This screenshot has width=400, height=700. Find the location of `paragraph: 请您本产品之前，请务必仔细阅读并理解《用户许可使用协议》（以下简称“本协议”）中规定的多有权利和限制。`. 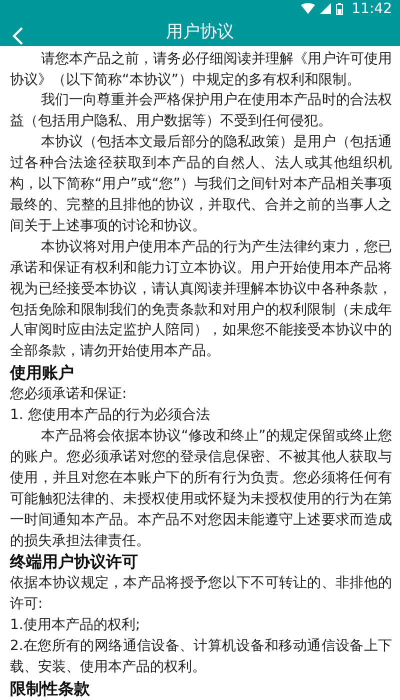

paragraph: 请您本产品之前，请务必仔细阅读并理解《用户许可使用协议》（以下简称“本协议”）中规定的多有权利和限制。 is located at coordinates (201, 70).